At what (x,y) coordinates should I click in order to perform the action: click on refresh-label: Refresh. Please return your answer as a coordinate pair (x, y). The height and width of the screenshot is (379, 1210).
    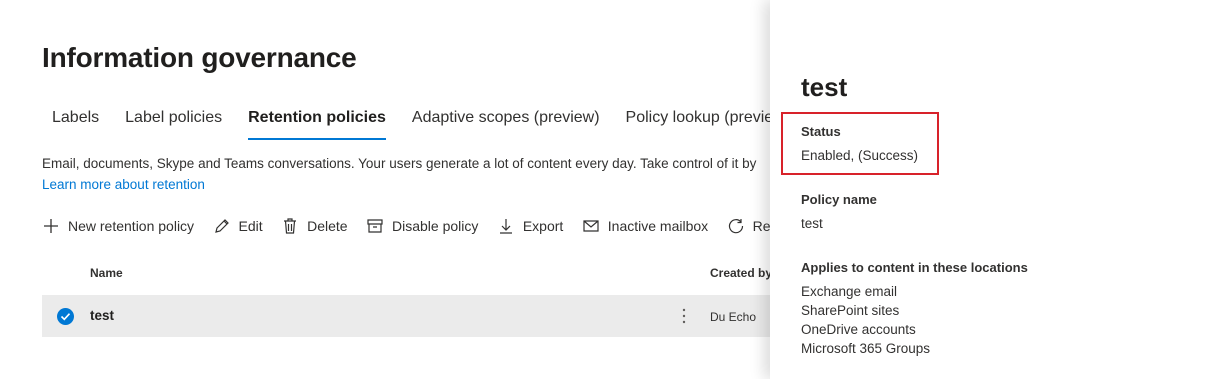
    Looking at the image, I should click on (761, 226).